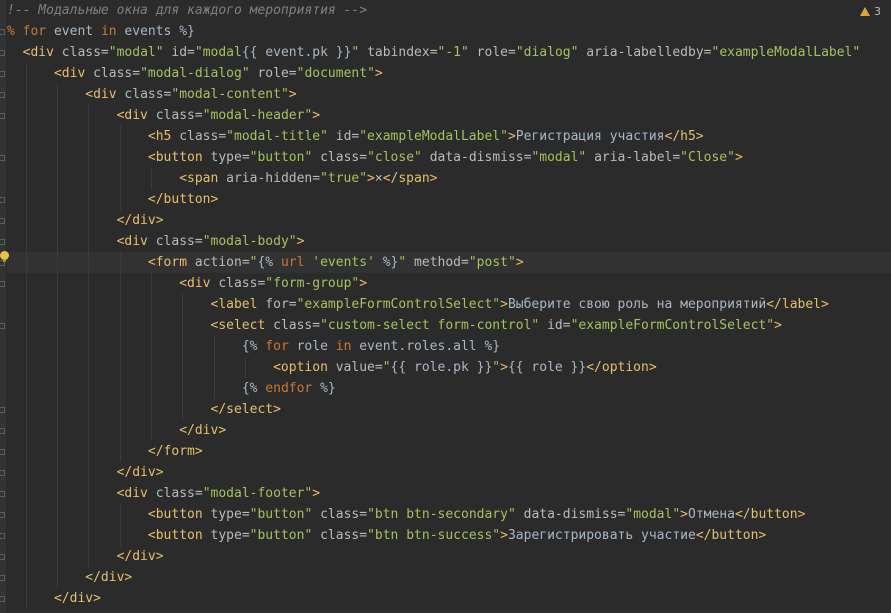 This screenshot has width=891, height=613. What do you see at coordinates (218, 262) in the screenshot?
I see `attribute-token: action=` at bounding box center [218, 262].